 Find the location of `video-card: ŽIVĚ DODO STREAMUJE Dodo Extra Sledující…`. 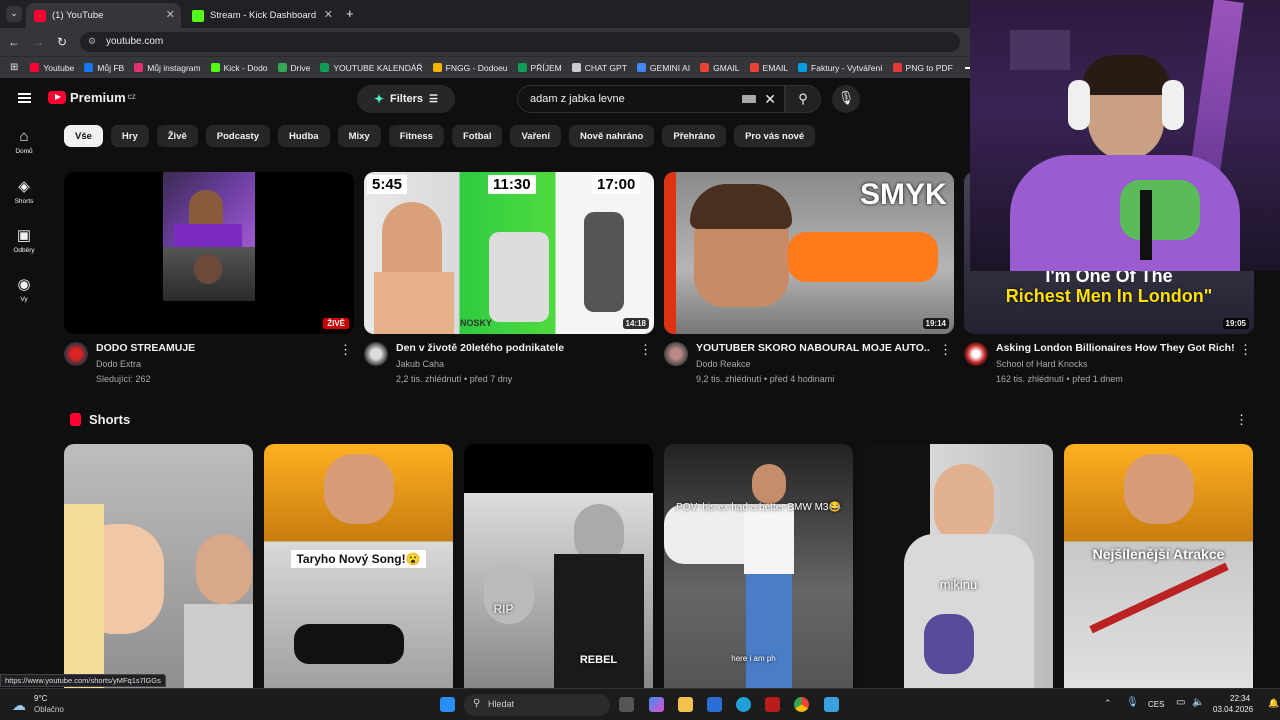

video-card: ŽIVĚ DODO STREAMUJE Dodo Extra Sledující… is located at coordinates (209, 281).